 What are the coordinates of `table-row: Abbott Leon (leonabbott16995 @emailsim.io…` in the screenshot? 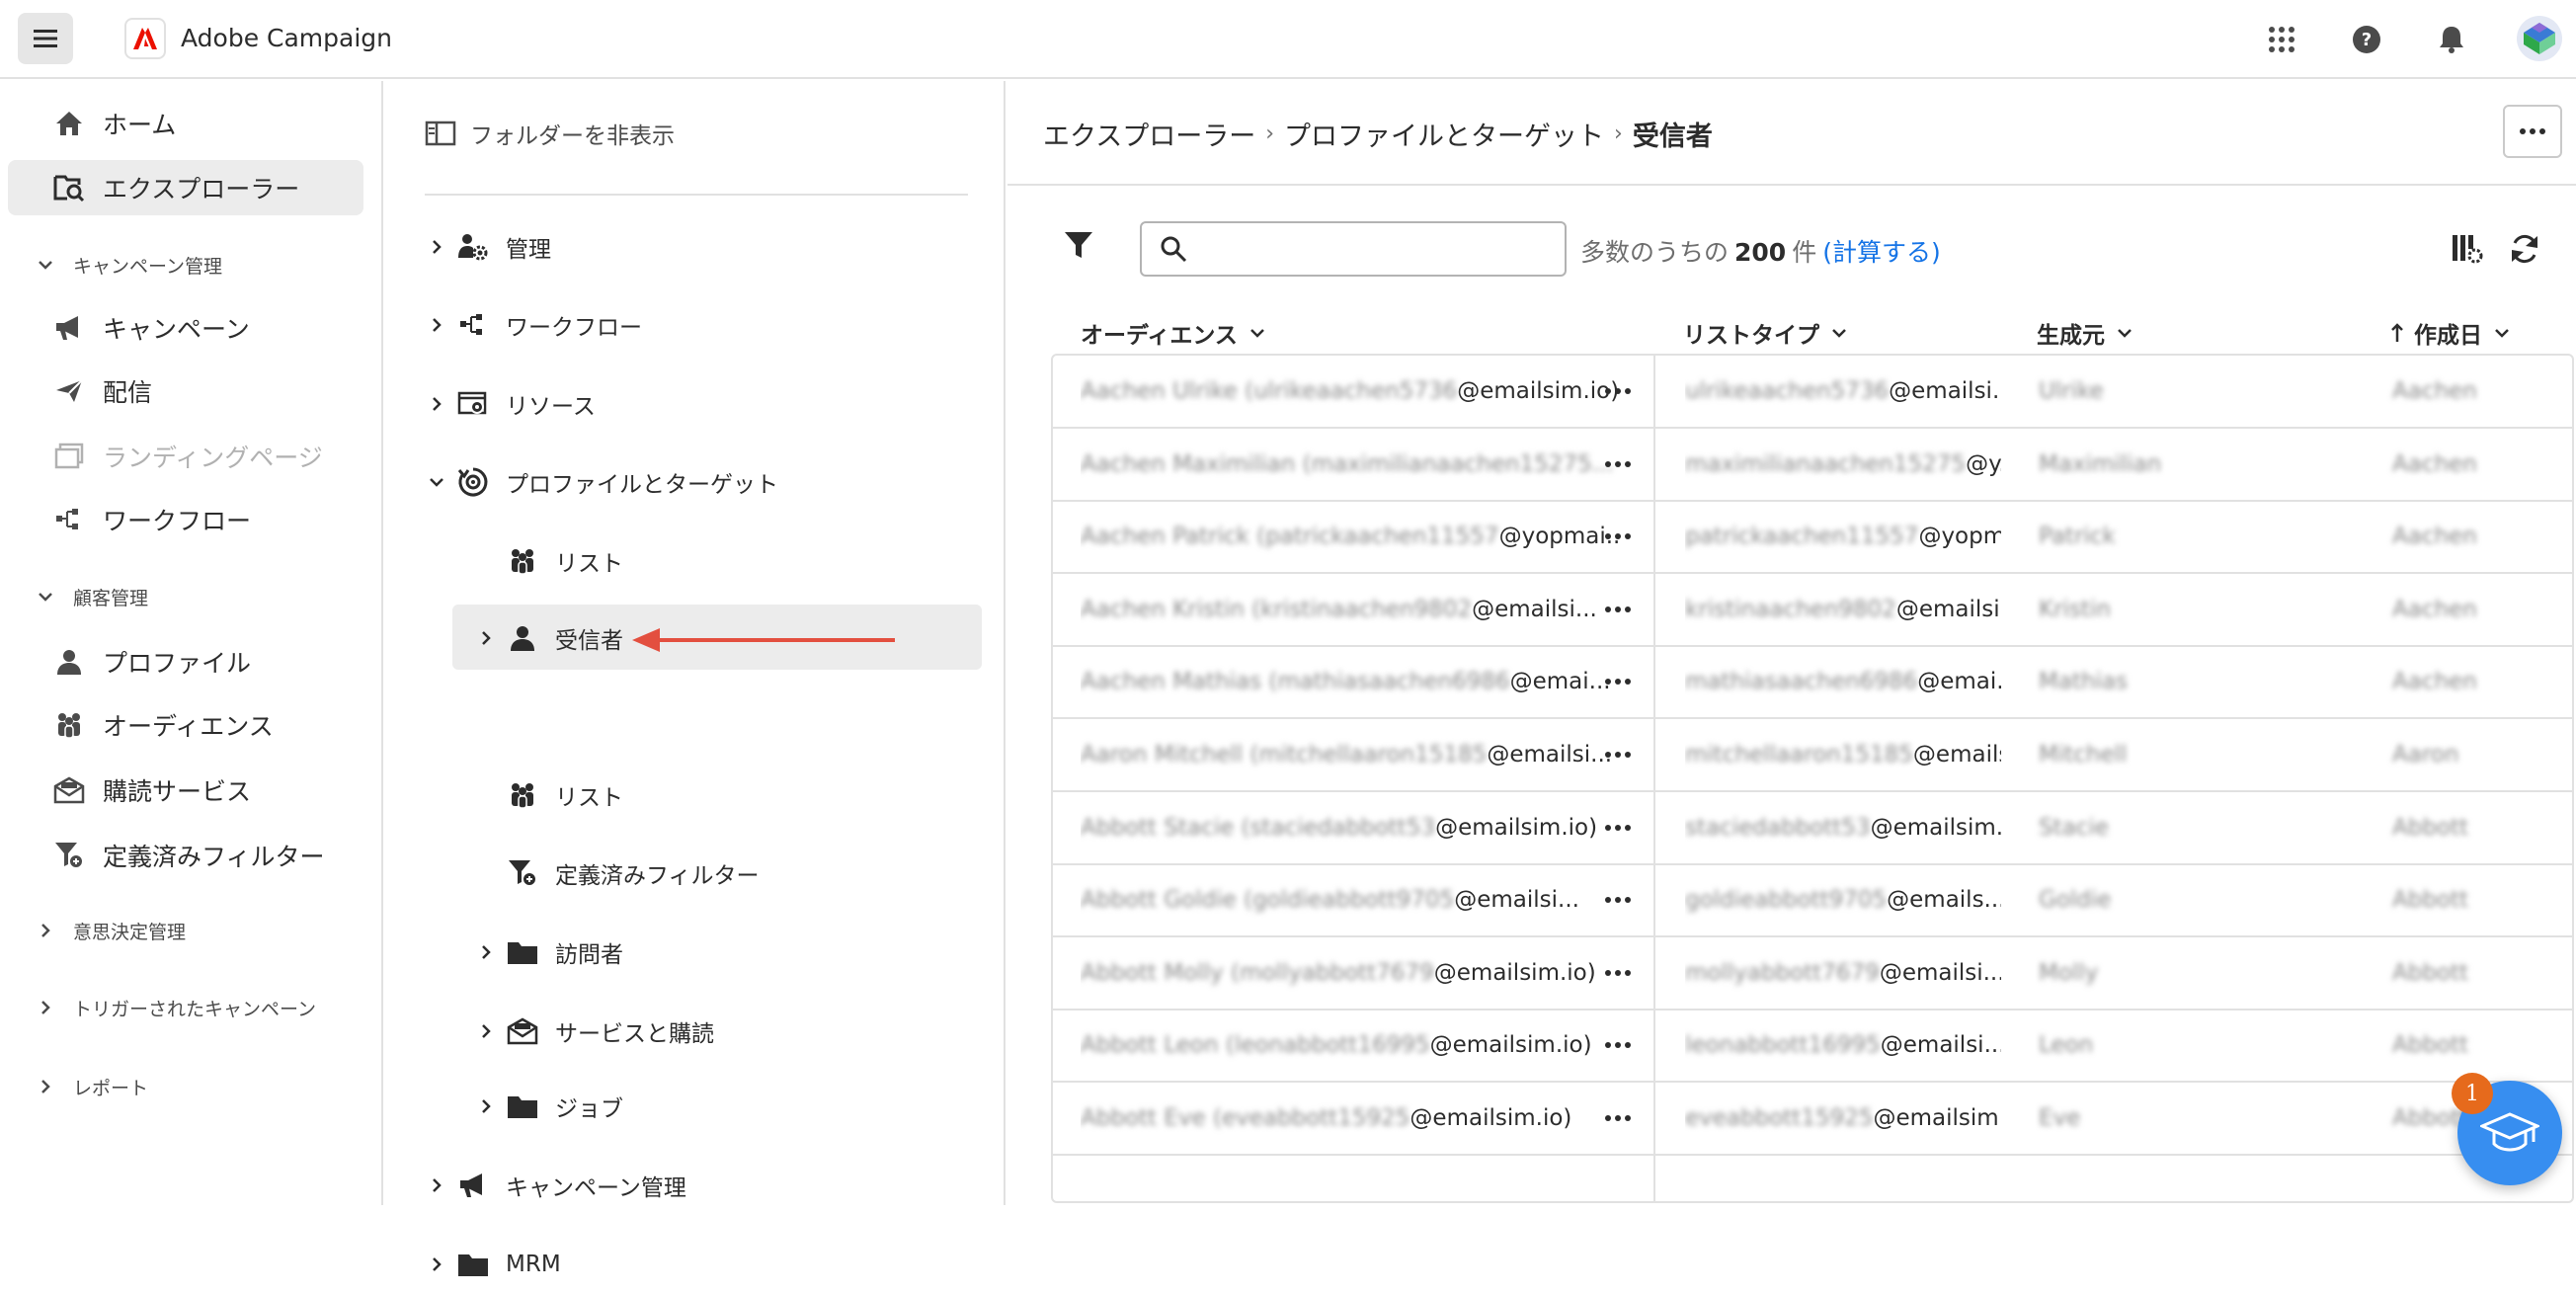 It's located at (1812, 1047).